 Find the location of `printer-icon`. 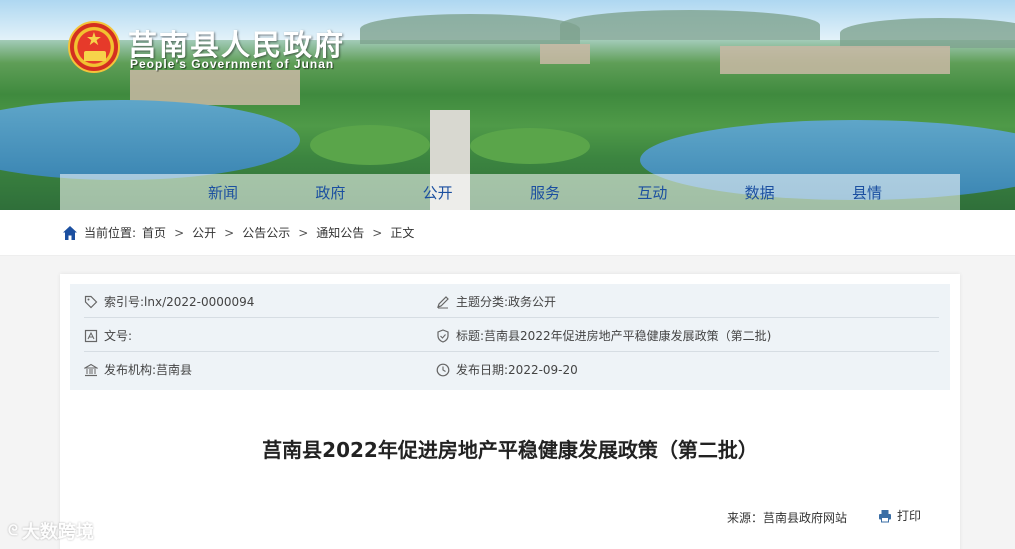

printer-icon is located at coordinates (885, 515).